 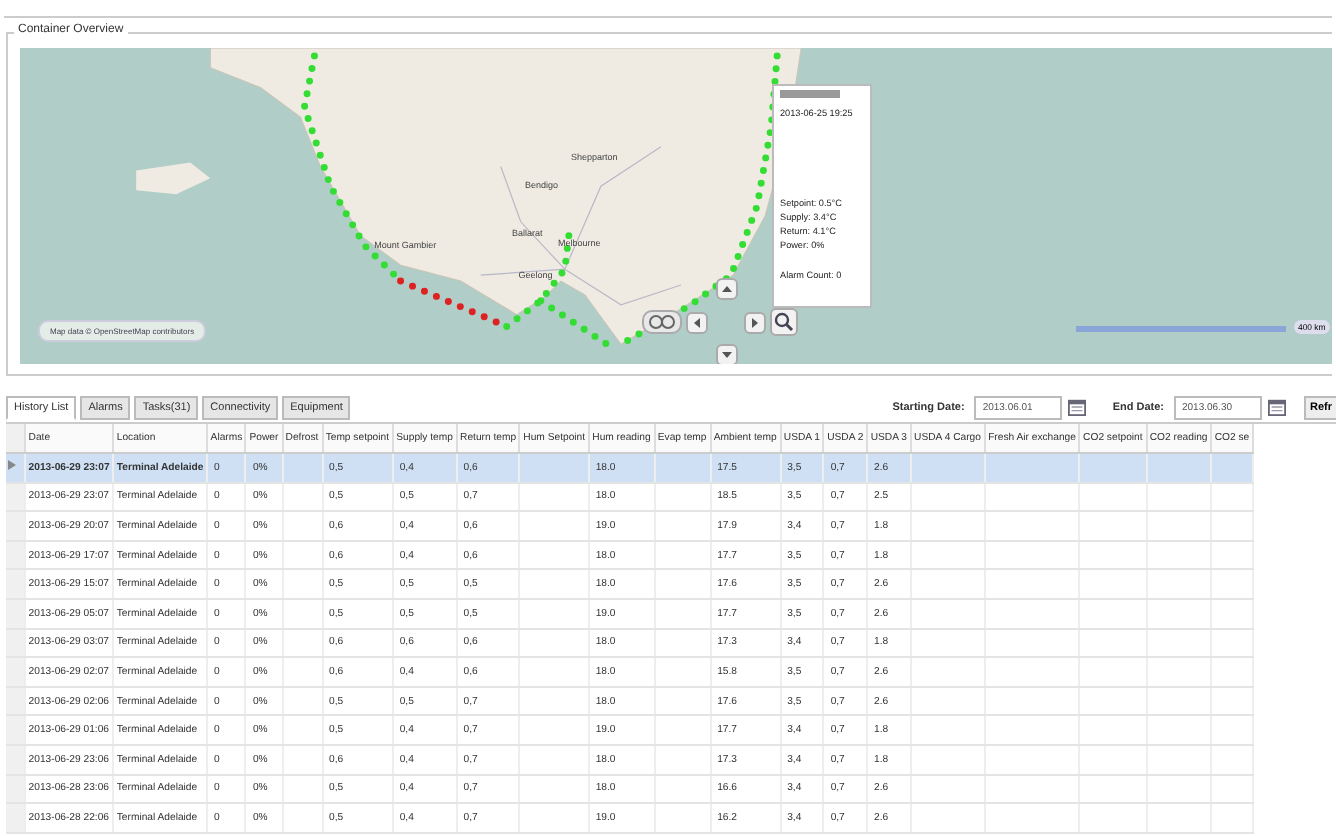 What do you see at coordinates (784, 322) in the screenshot?
I see `search-icon` at bounding box center [784, 322].